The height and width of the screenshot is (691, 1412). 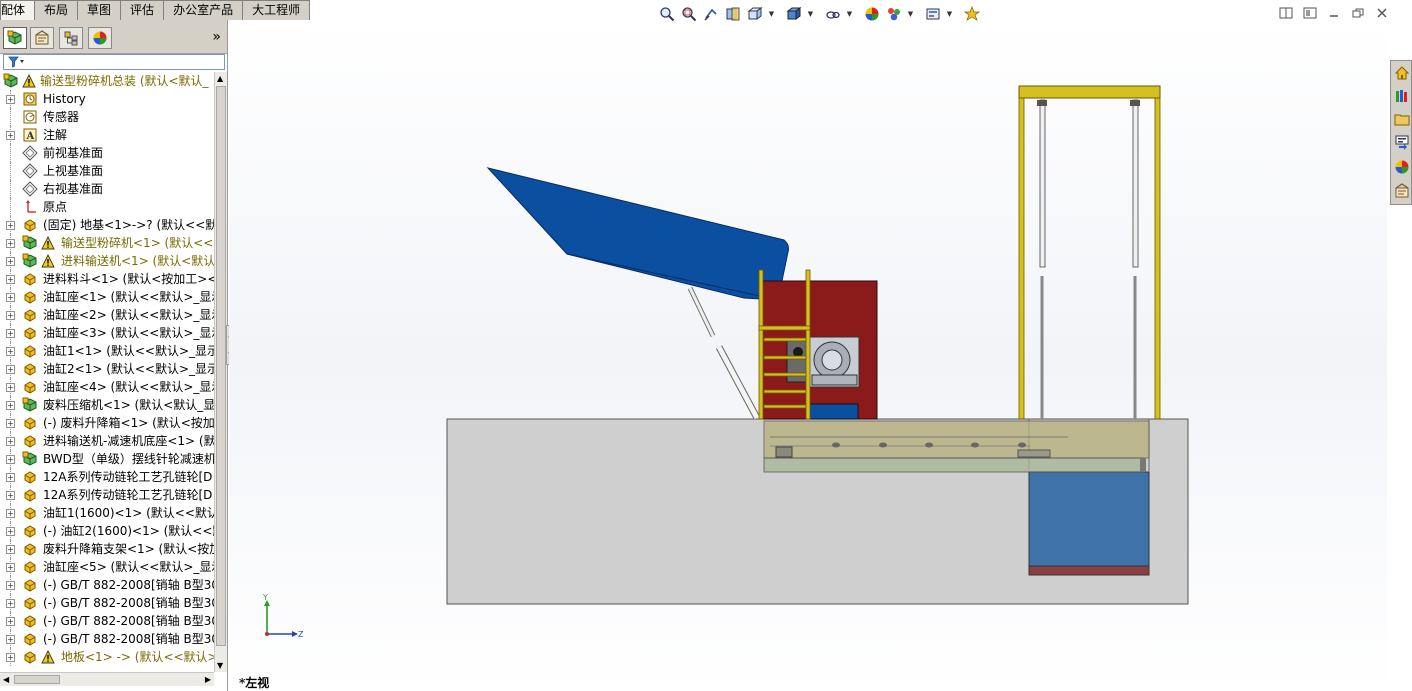 I want to click on scroll-right-icon: ▶, so click(x=208, y=679).